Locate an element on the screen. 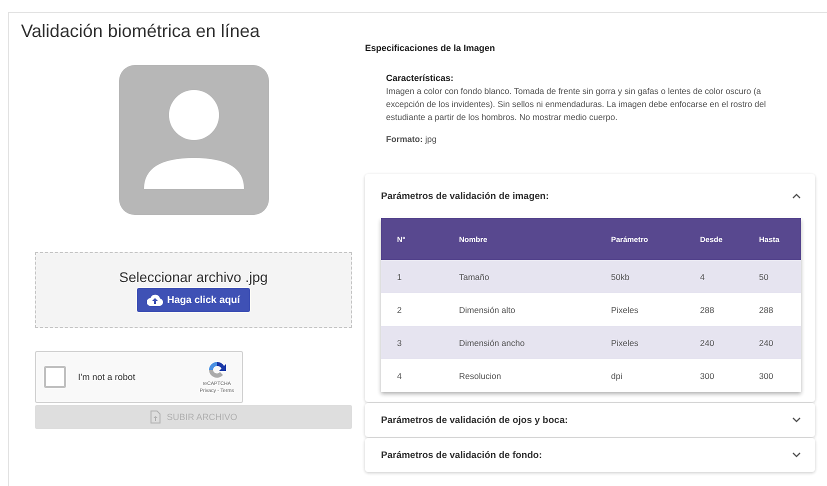 This screenshot has width=827, height=486. table-cell: Dimensión alto is located at coordinates (535, 309).